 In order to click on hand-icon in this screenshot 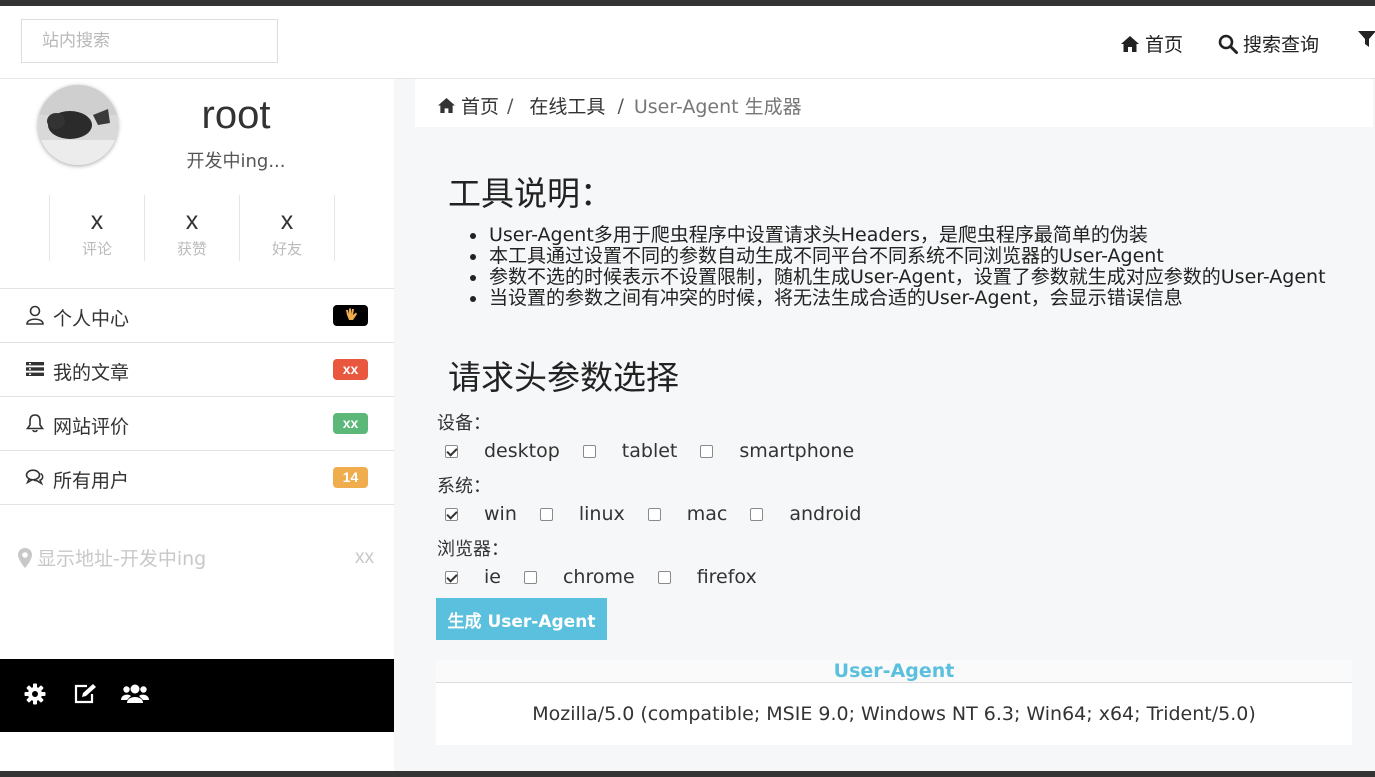, I will do `click(351, 314)`.